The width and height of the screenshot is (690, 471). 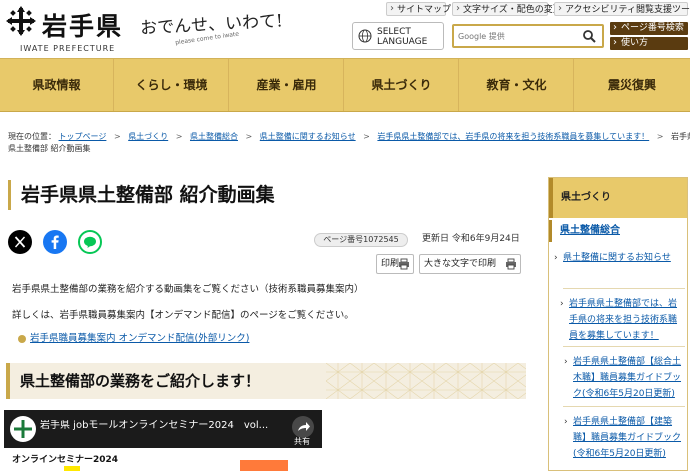 What do you see at coordinates (618, 198) in the screenshot?
I see `local-nav-heading: 県土づくり` at bounding box center [618, 198].